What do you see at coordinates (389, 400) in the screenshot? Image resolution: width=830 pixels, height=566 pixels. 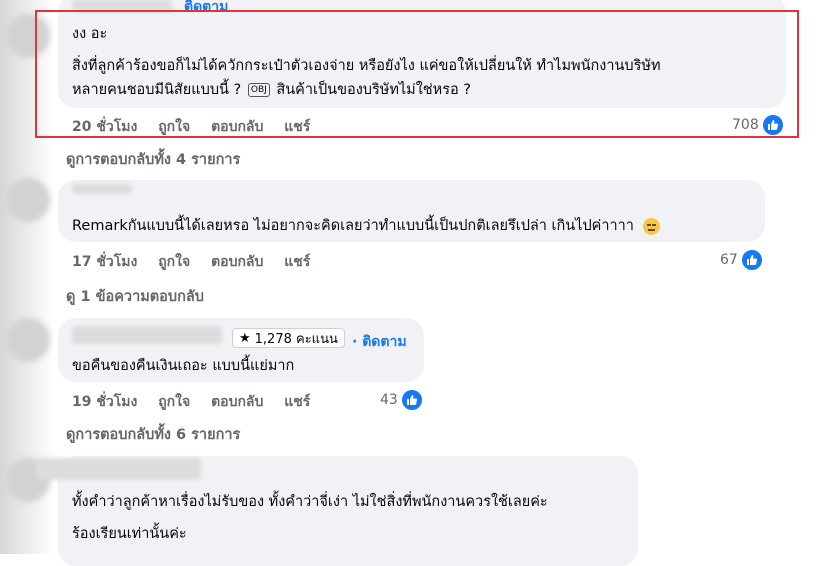 I see `reaction-number: 43` at bounding box center [389, 400].